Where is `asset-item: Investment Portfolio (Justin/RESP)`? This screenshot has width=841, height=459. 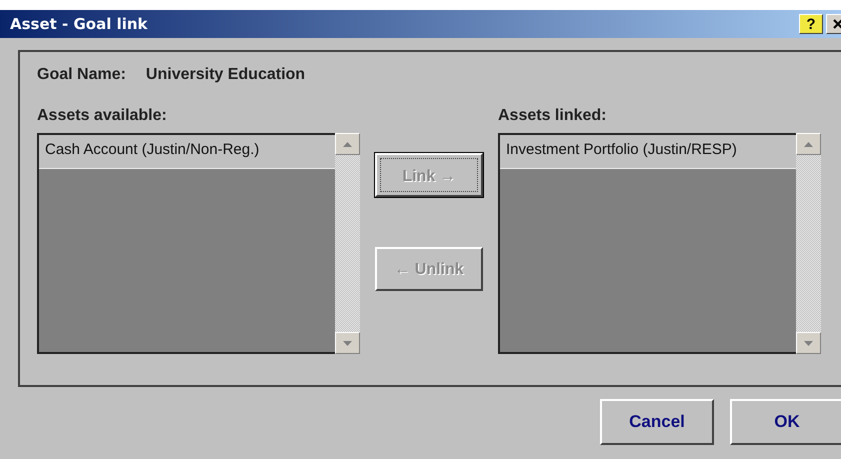 asset-item: Investment Portfolio (Justin/RESP) is located at coordinates (648, 152).